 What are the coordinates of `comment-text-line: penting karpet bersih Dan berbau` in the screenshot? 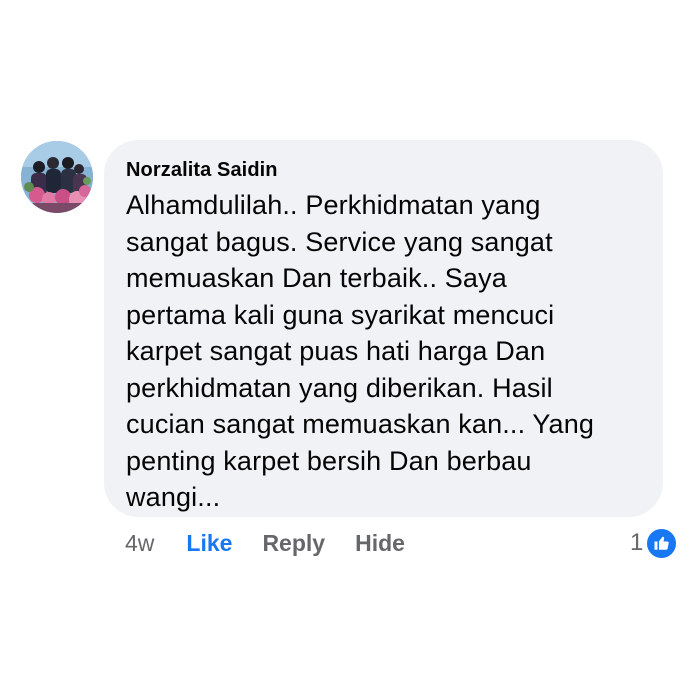 It's located at (329, 460).